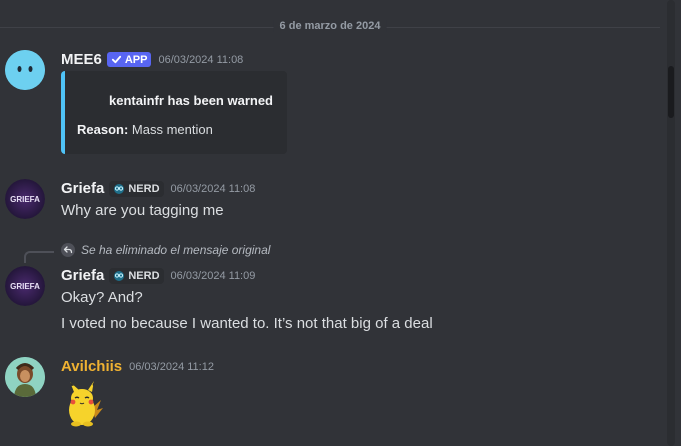 Image resolution: width=681 pixels, height=446 pixels. I want to click on message-text: Okay? And?, so click(102, 297).